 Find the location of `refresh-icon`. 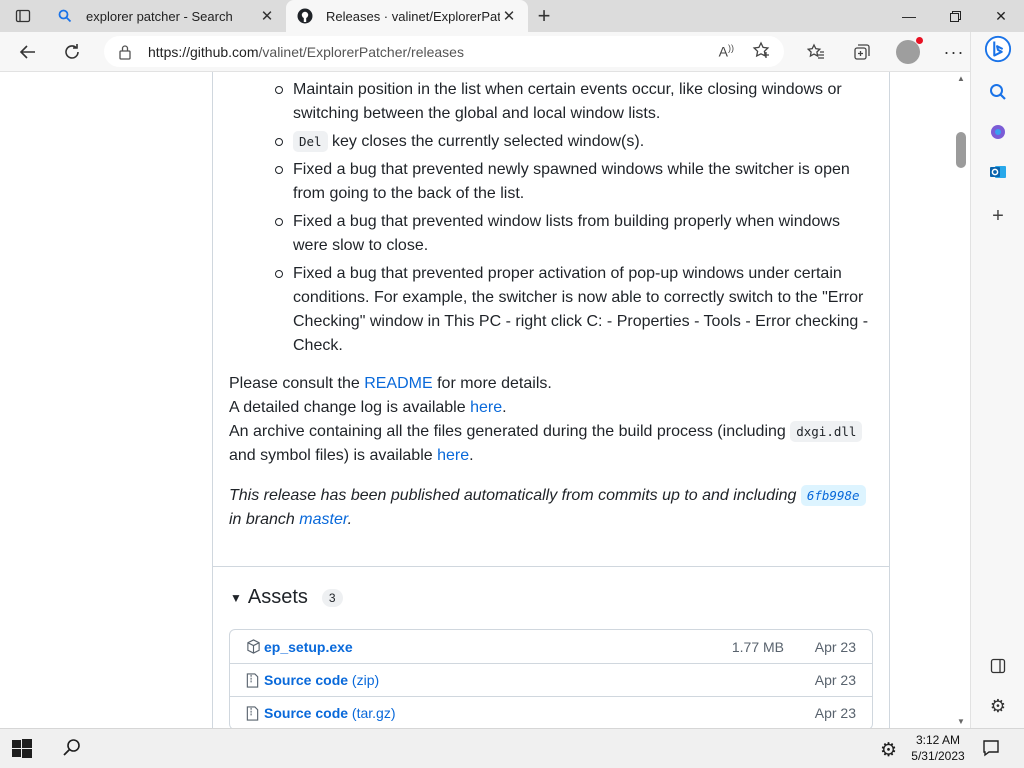

refresh-icon is located at coordinates (72, 51).